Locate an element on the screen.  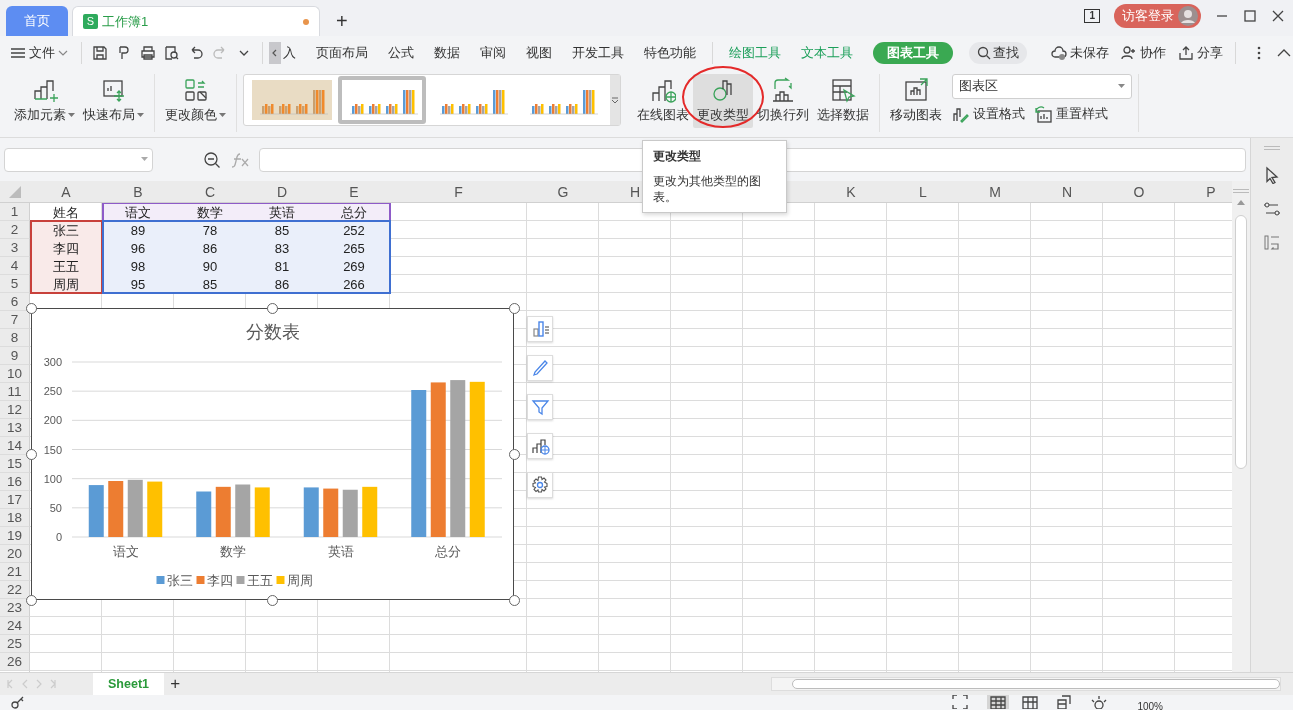
sliders-icon is located at coordinates (1272, 209).